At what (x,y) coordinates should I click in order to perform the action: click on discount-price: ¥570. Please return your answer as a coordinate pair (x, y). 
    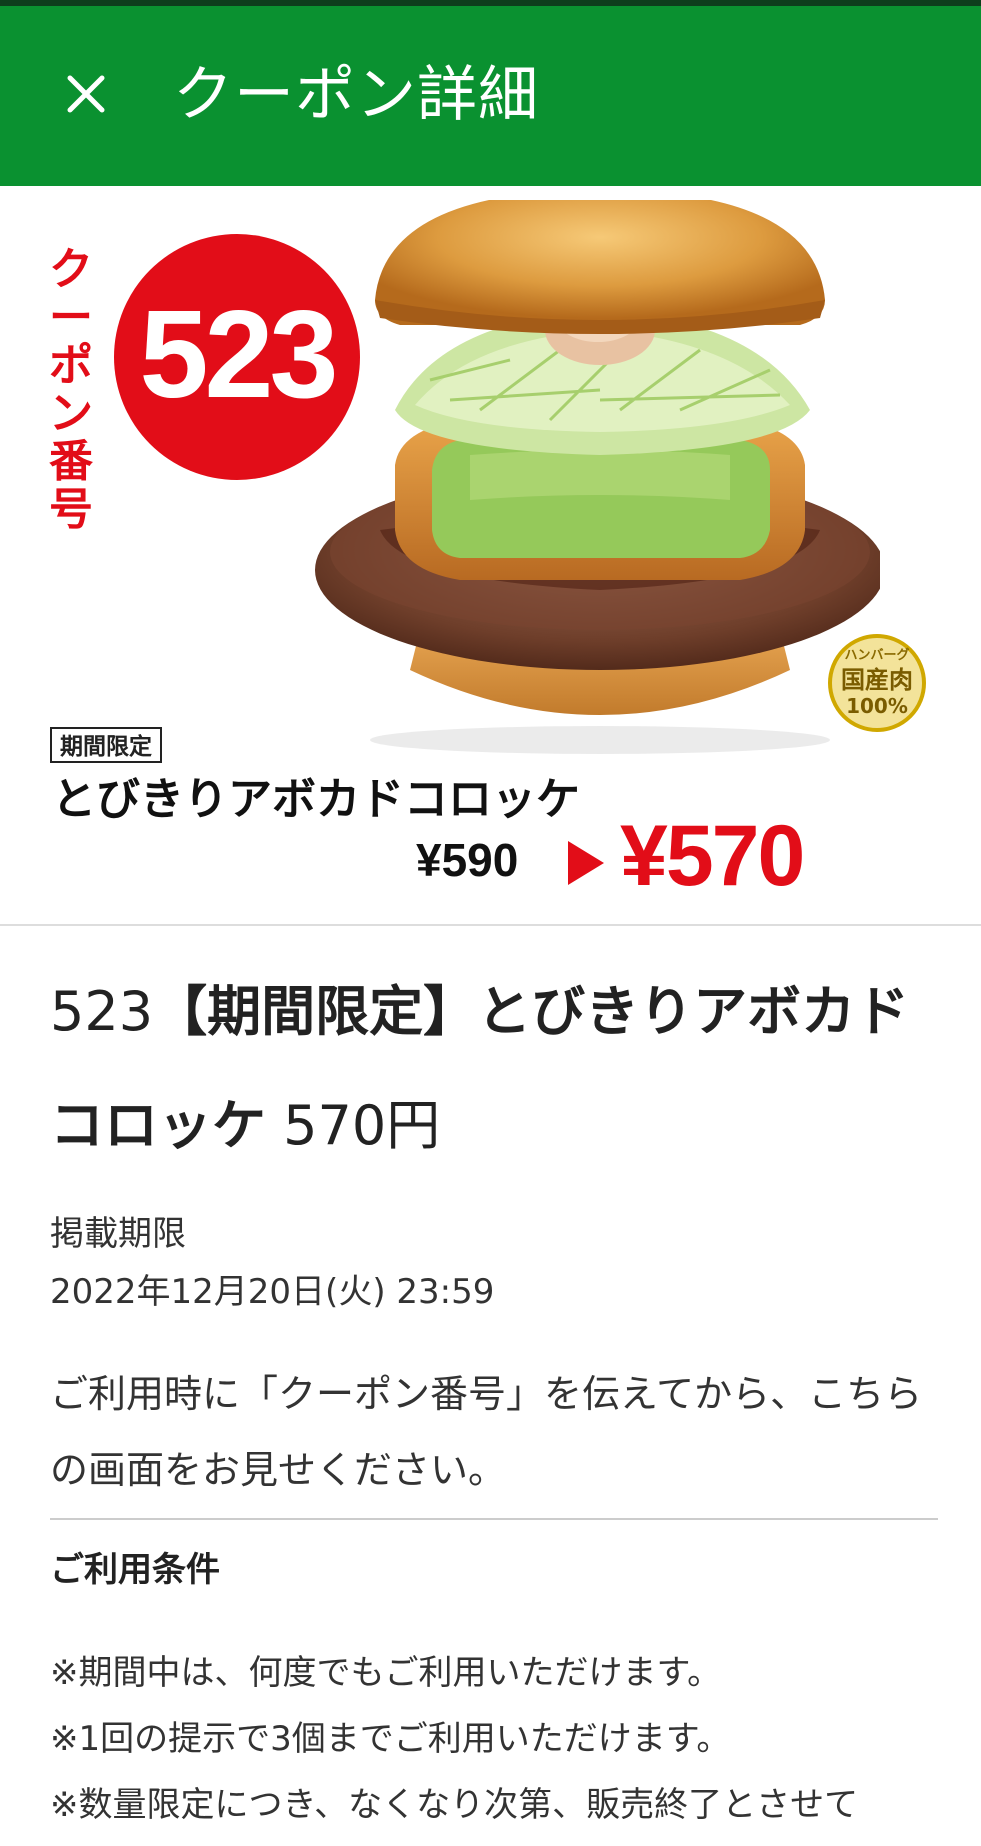
    Looking at the image, I should click on (712, 856).